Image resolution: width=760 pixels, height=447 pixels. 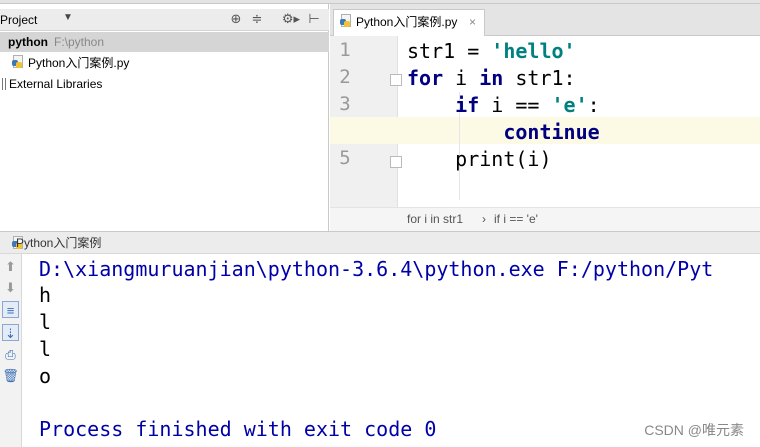 What do you see at coordinates (345, 50) in the screenshot?
I see `line-number: 1` at bounding box center [345, 50].